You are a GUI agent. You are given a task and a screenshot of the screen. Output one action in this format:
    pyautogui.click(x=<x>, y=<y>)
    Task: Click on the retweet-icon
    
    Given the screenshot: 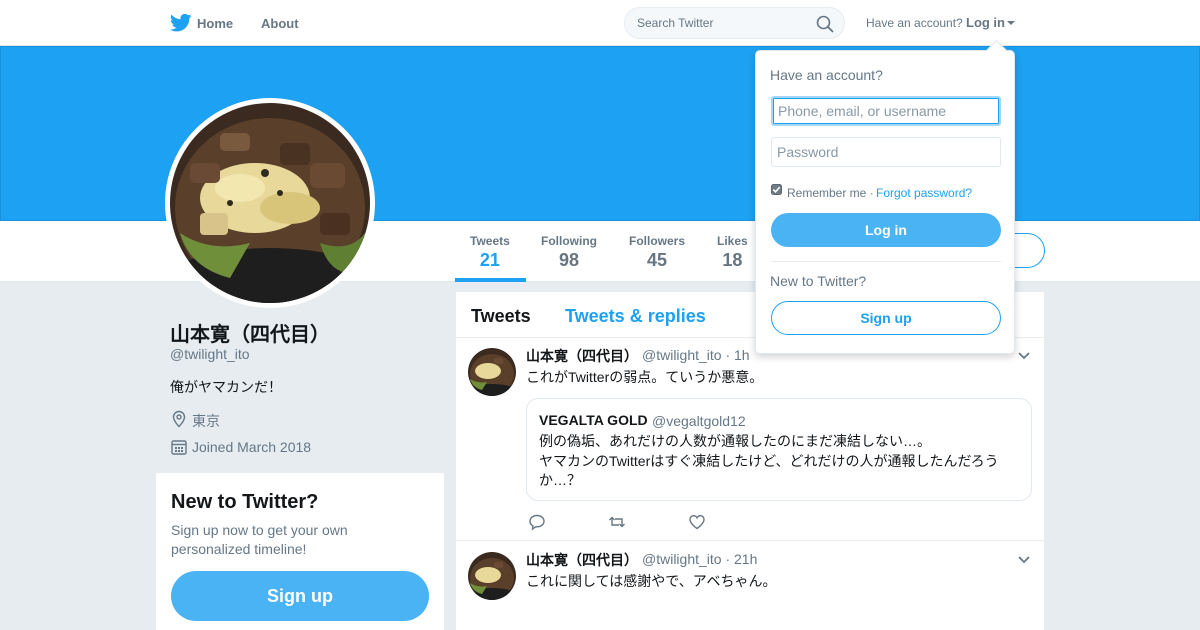 What is the action you would take?
    pyautogui.click(x=617, y=522)
    